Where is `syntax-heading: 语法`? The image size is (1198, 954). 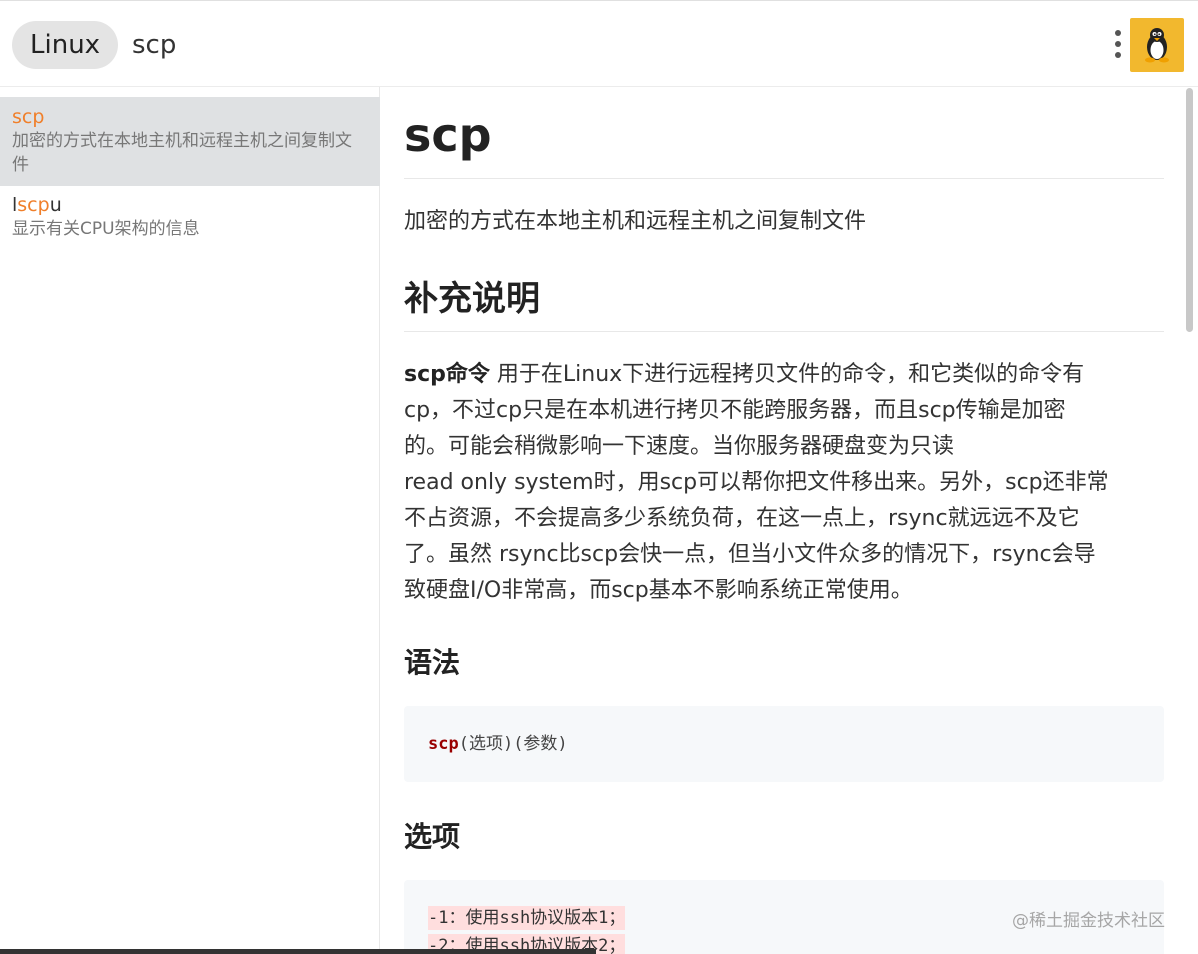 syntax-heading: 语法 is located at coordinates (432, 662).